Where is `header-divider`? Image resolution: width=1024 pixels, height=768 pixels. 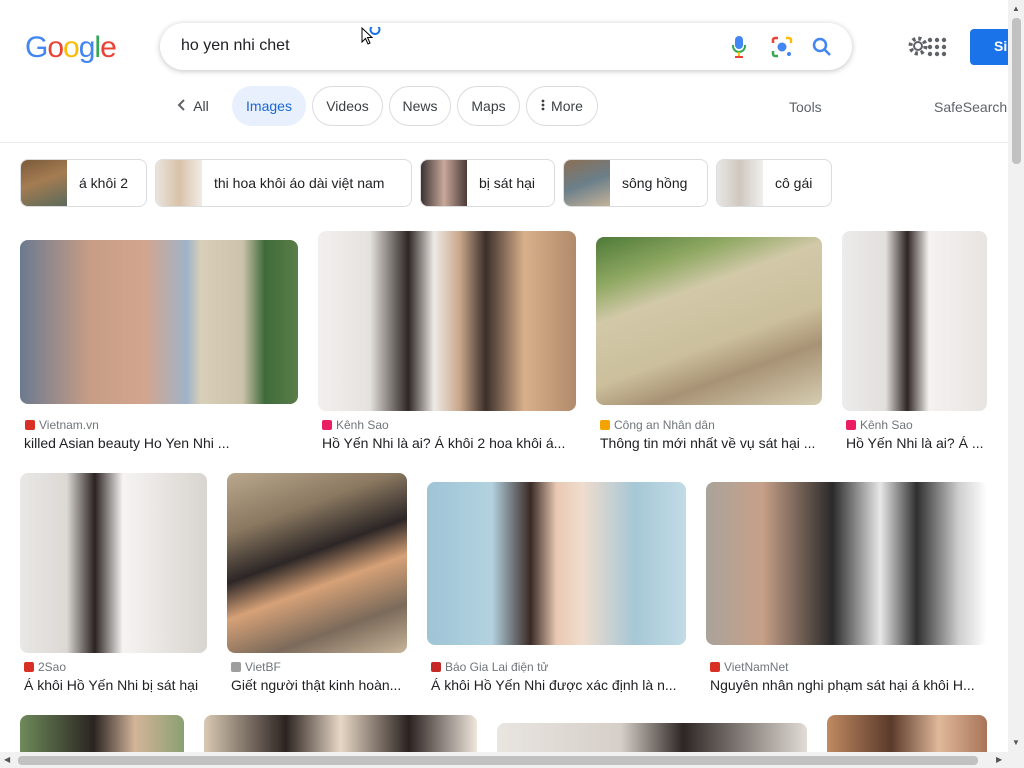
header-divider is located at coordinates (504, 142).